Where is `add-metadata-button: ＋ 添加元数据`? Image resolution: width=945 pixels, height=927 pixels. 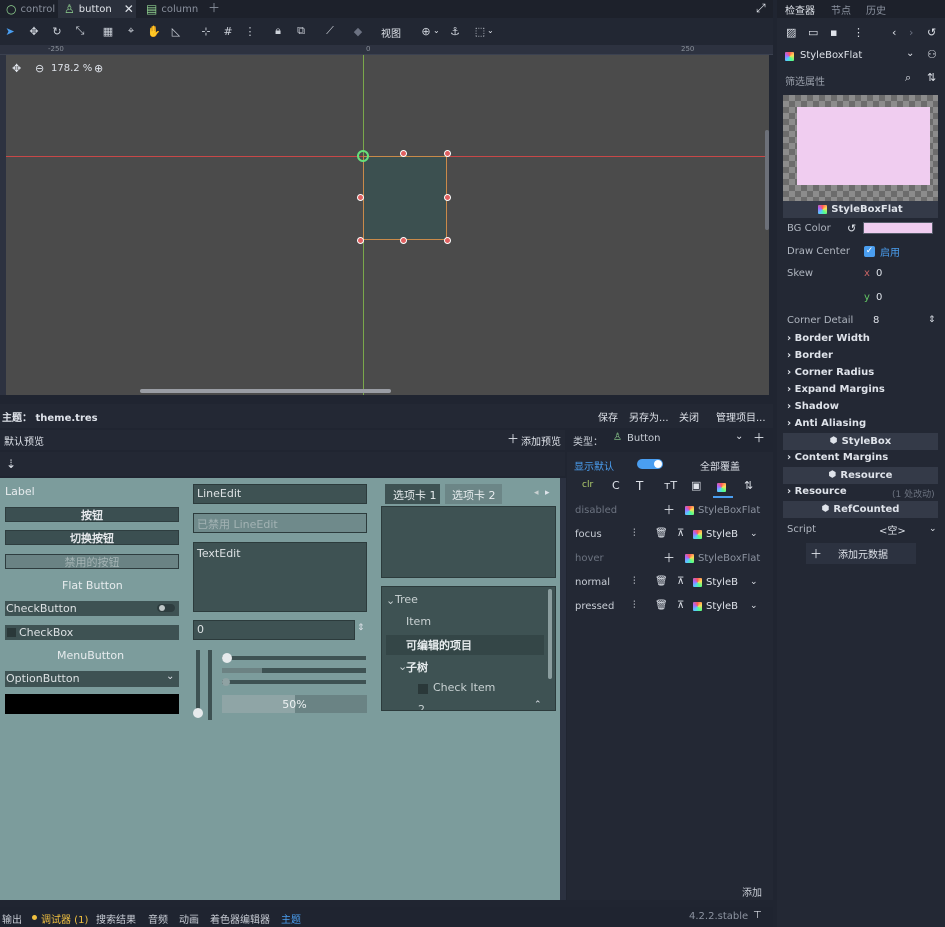 add-metadata-button: ＋ 添加元数据 is located at coordinates (861, 553).